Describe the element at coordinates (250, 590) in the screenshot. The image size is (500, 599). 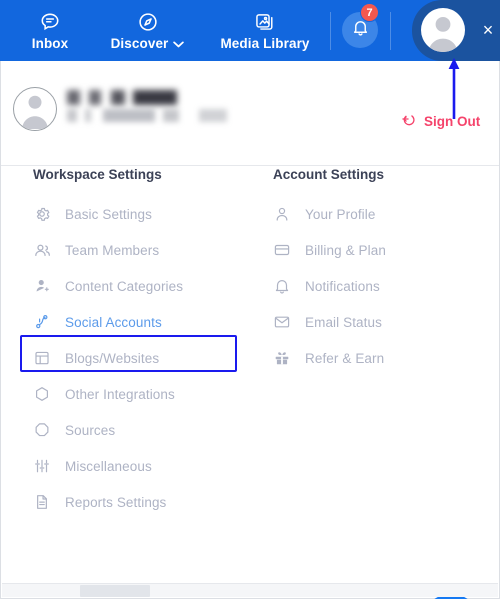
I see `horizontal-scrollbar` at that location.